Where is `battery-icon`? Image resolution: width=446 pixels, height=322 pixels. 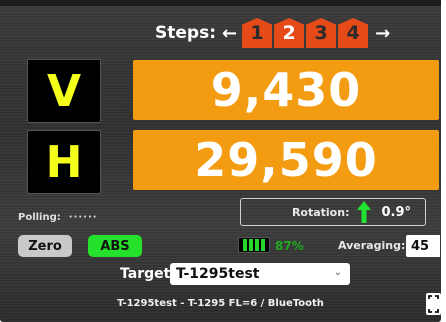
battery-icon is located at coordinates (254, 245).